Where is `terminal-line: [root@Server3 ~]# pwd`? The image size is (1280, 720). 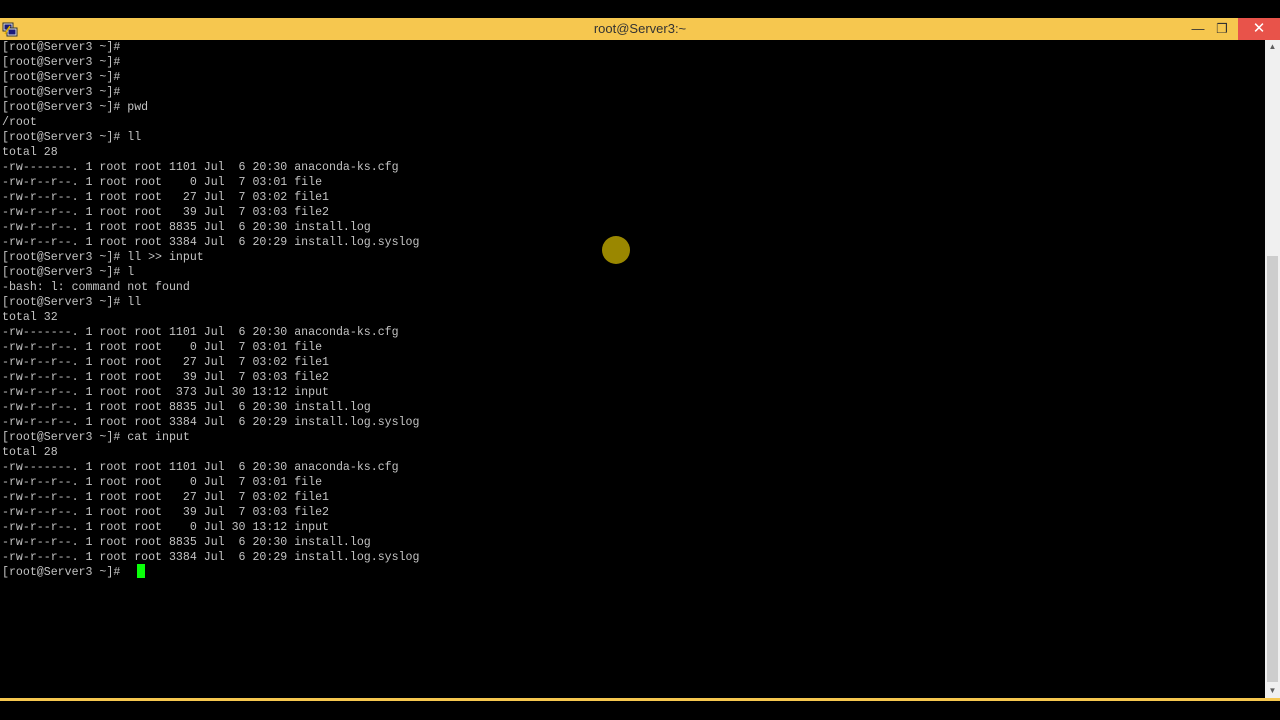
terminal-line: [root@Server3 ~]# pwd is located at coordinates (75, 107).